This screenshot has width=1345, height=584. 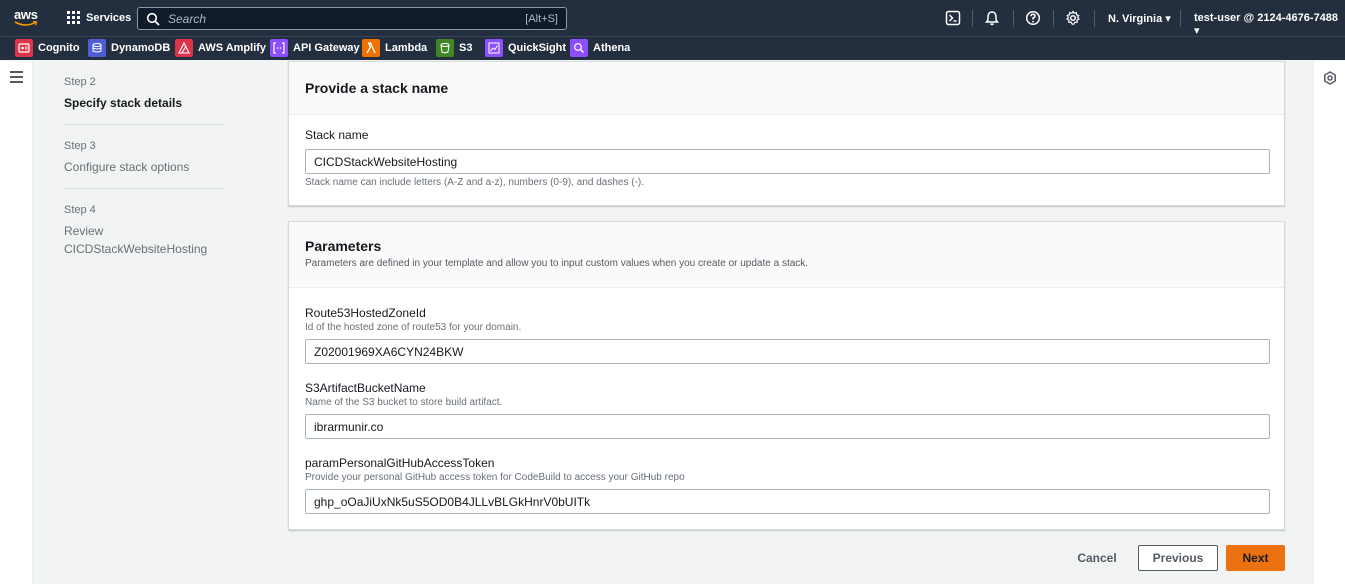 I want to click on parameters-panel-title: Parameters, so click(x=343, y=246).